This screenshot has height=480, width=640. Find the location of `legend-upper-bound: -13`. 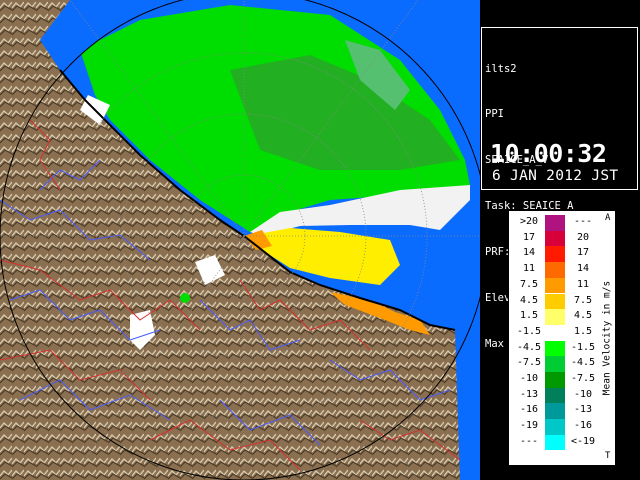

legend-upper-bound: -13 is located at coordinates (583, 410).